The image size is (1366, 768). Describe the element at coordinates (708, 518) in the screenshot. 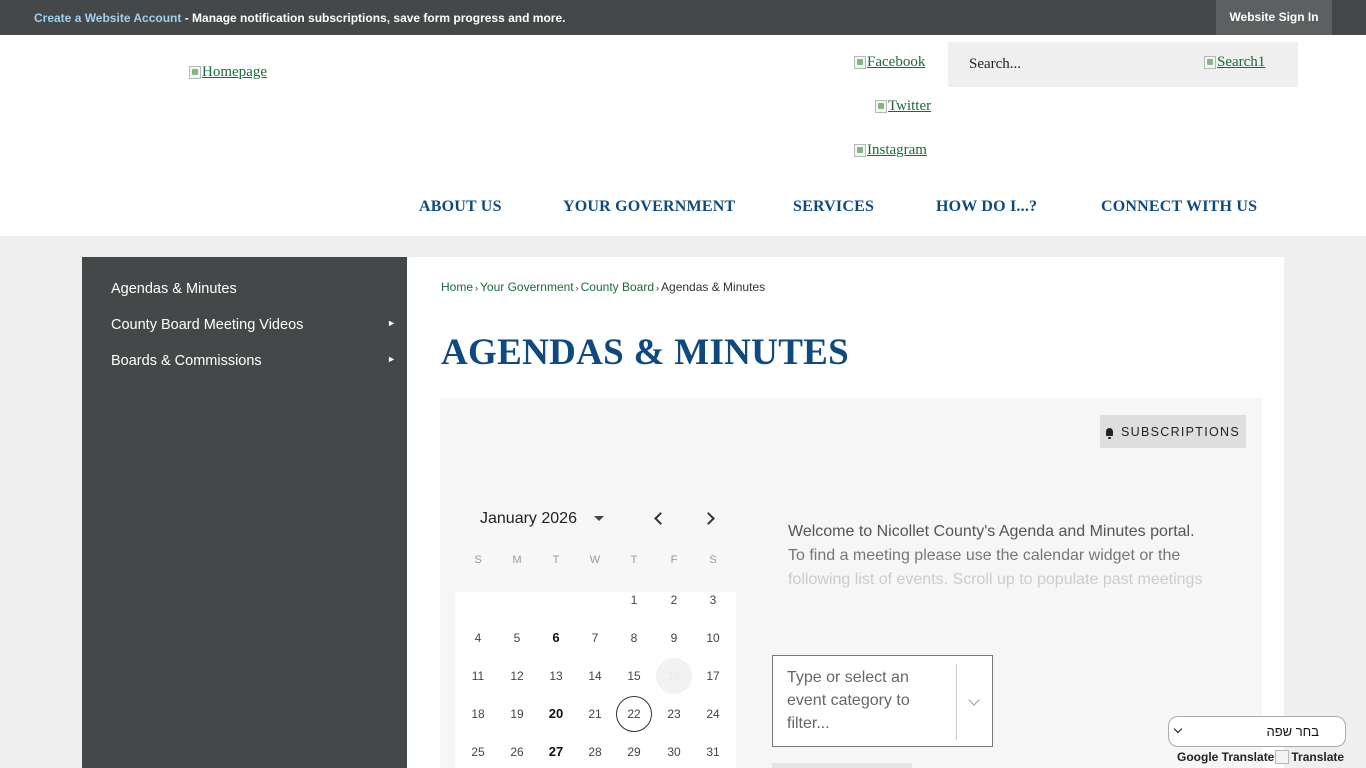

I see `next-month-icon` at that location.